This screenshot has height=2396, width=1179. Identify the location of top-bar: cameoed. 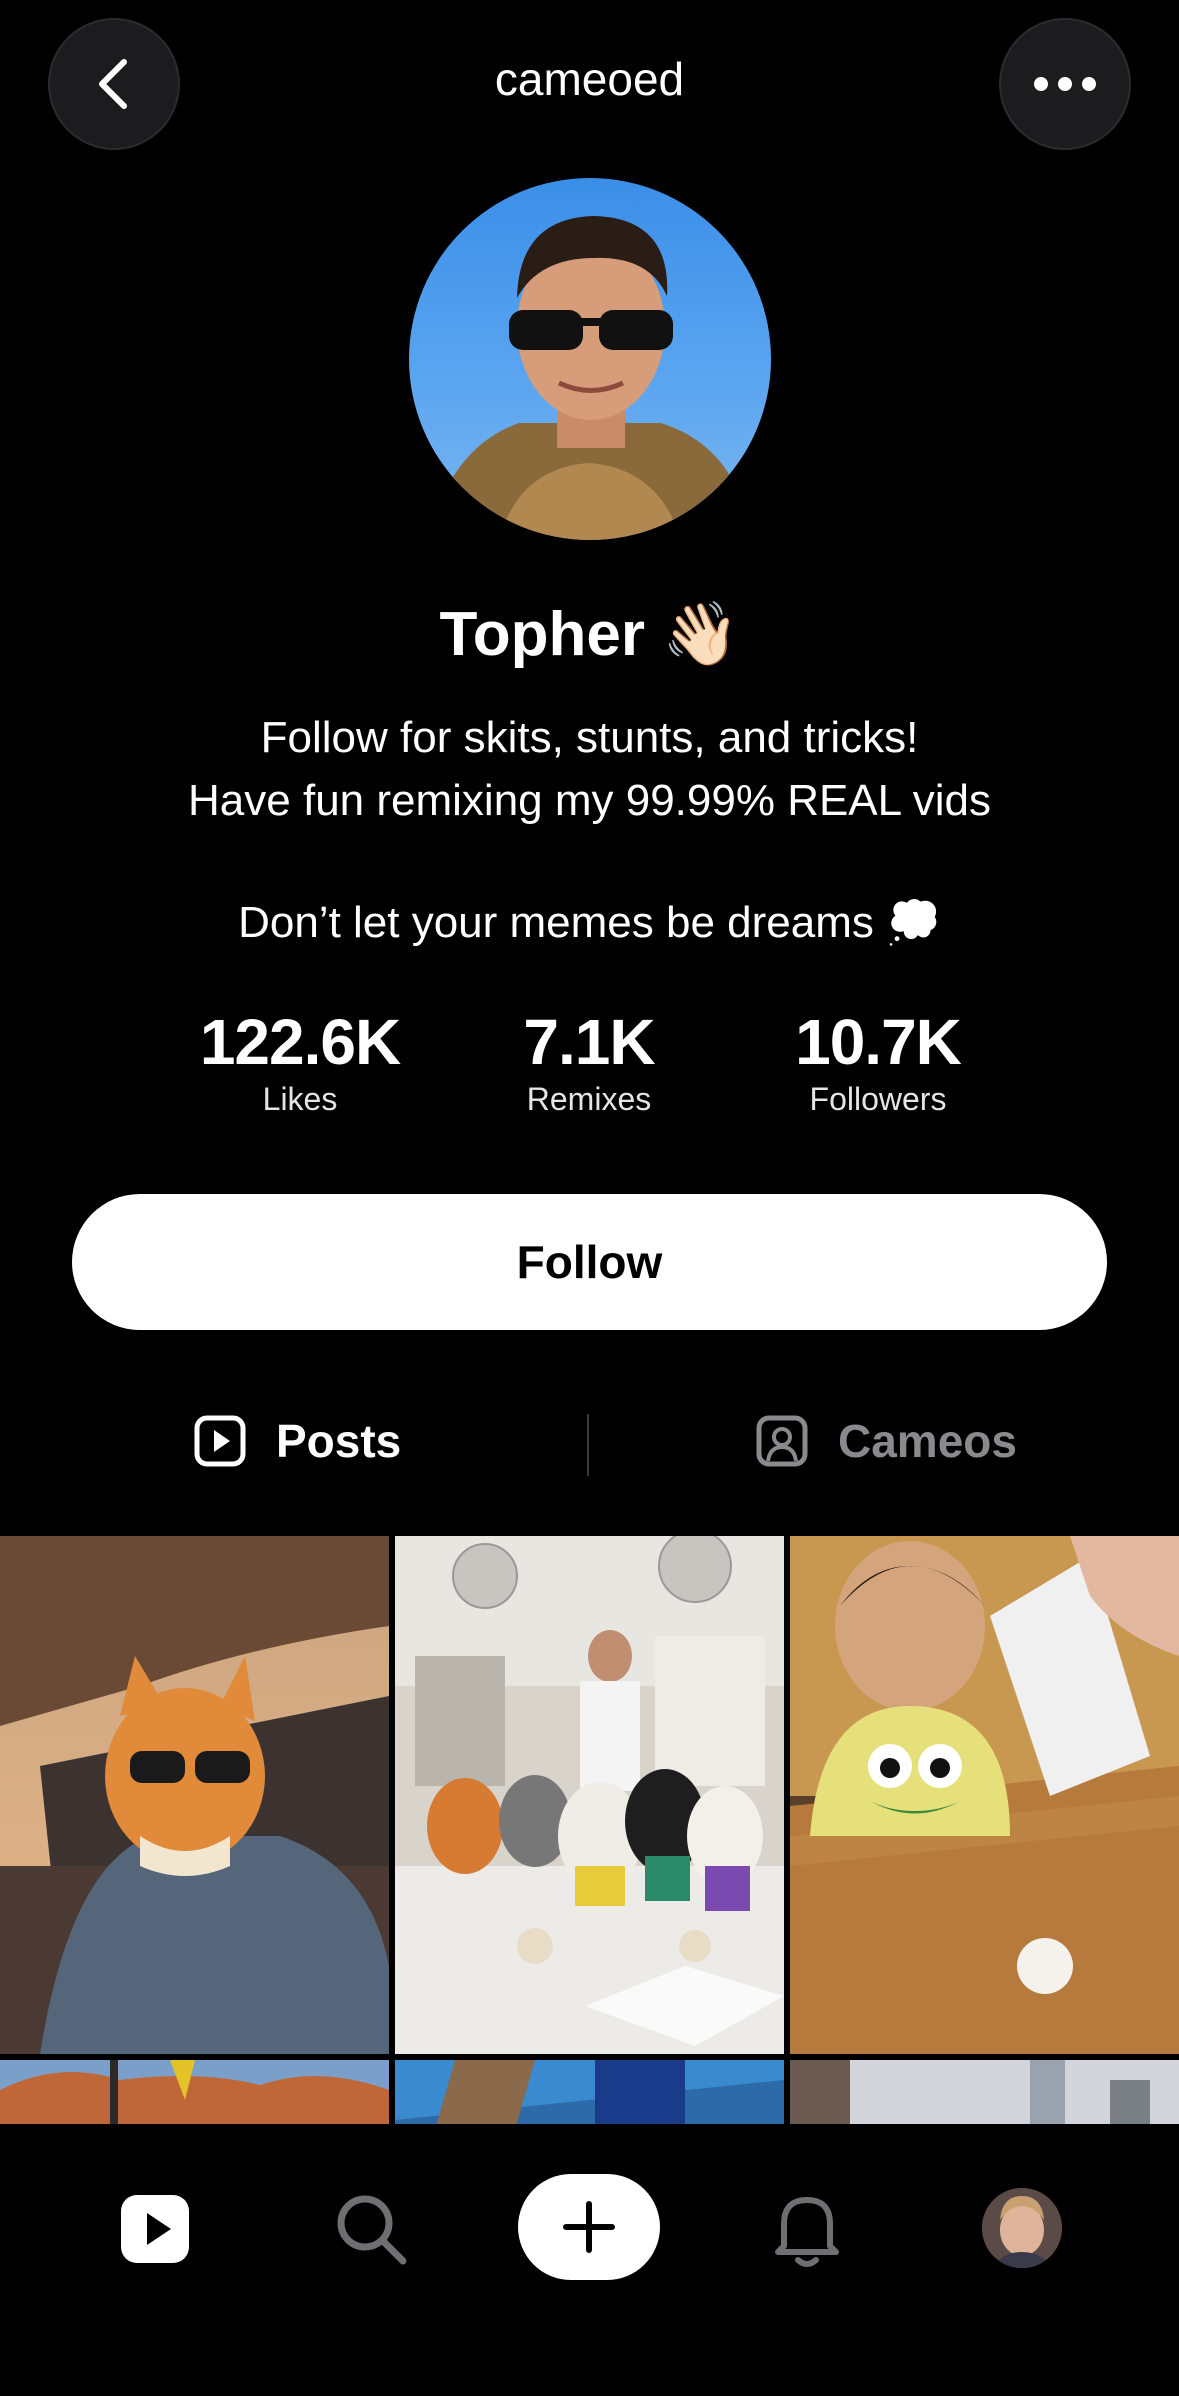
(589, 85).